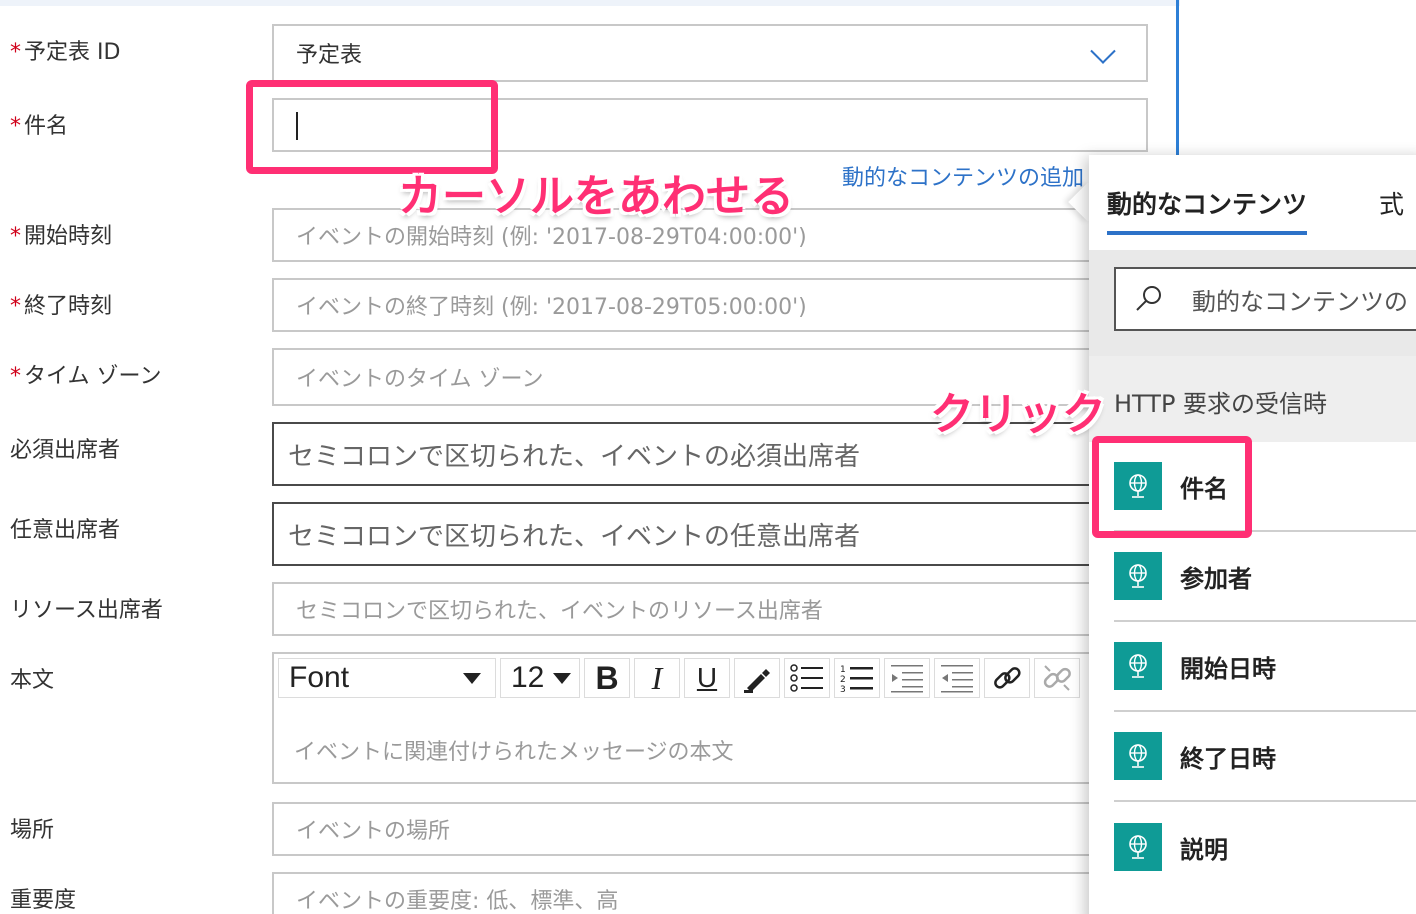  Describe the element at coordinates (707, 678) in the screenshot. I see `underline-button: U` at that location.